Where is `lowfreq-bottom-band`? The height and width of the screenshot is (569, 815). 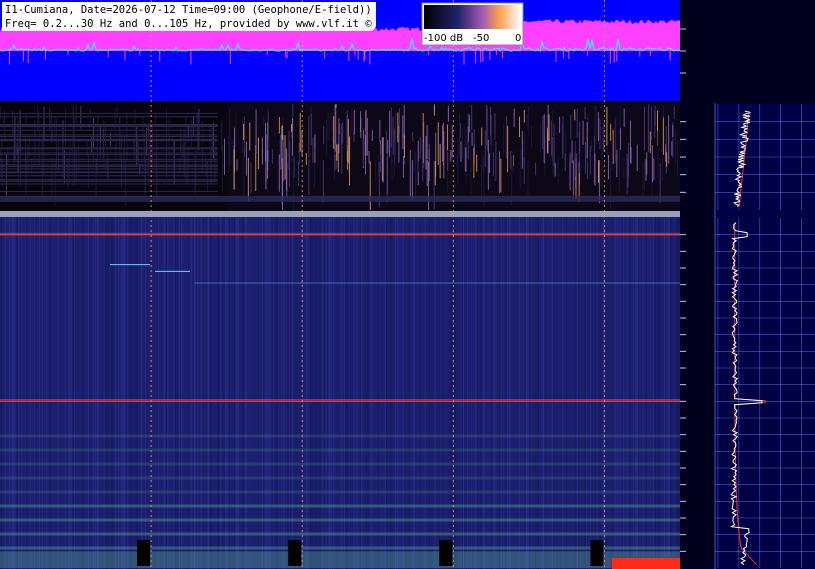 lowfreq-bottom-band is located at coordinates (340, 198).